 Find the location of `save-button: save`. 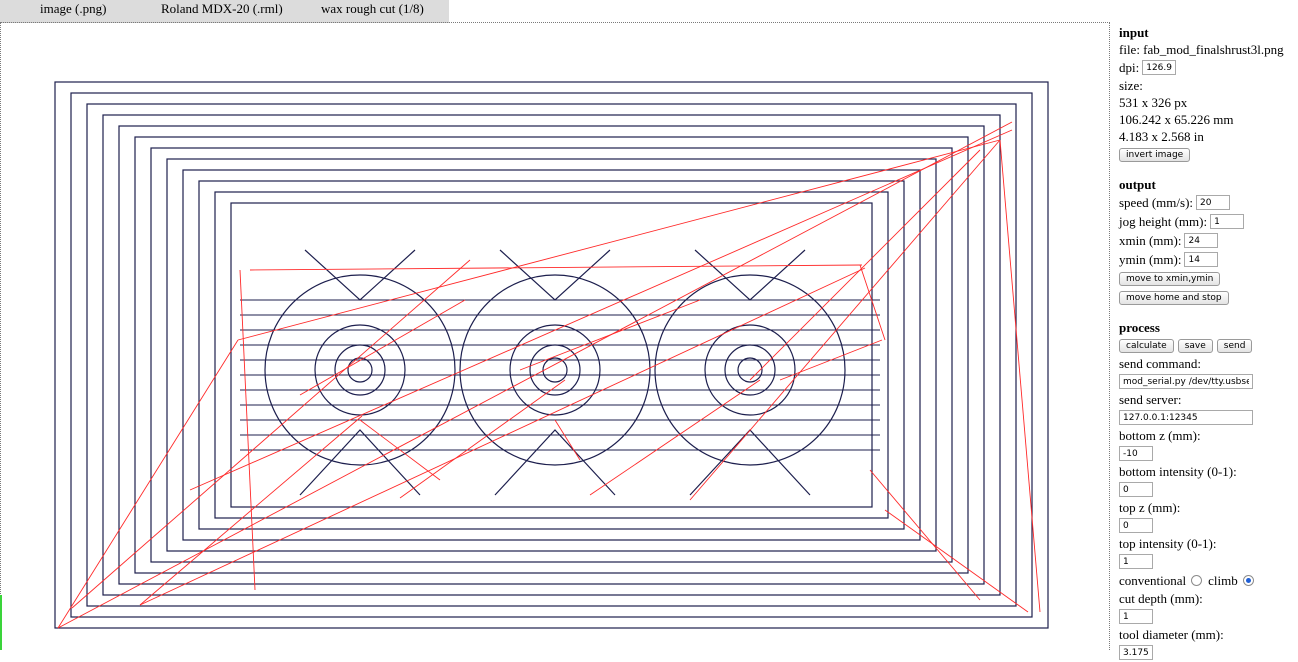

save-button: save is located at coordinates (1195, 345).